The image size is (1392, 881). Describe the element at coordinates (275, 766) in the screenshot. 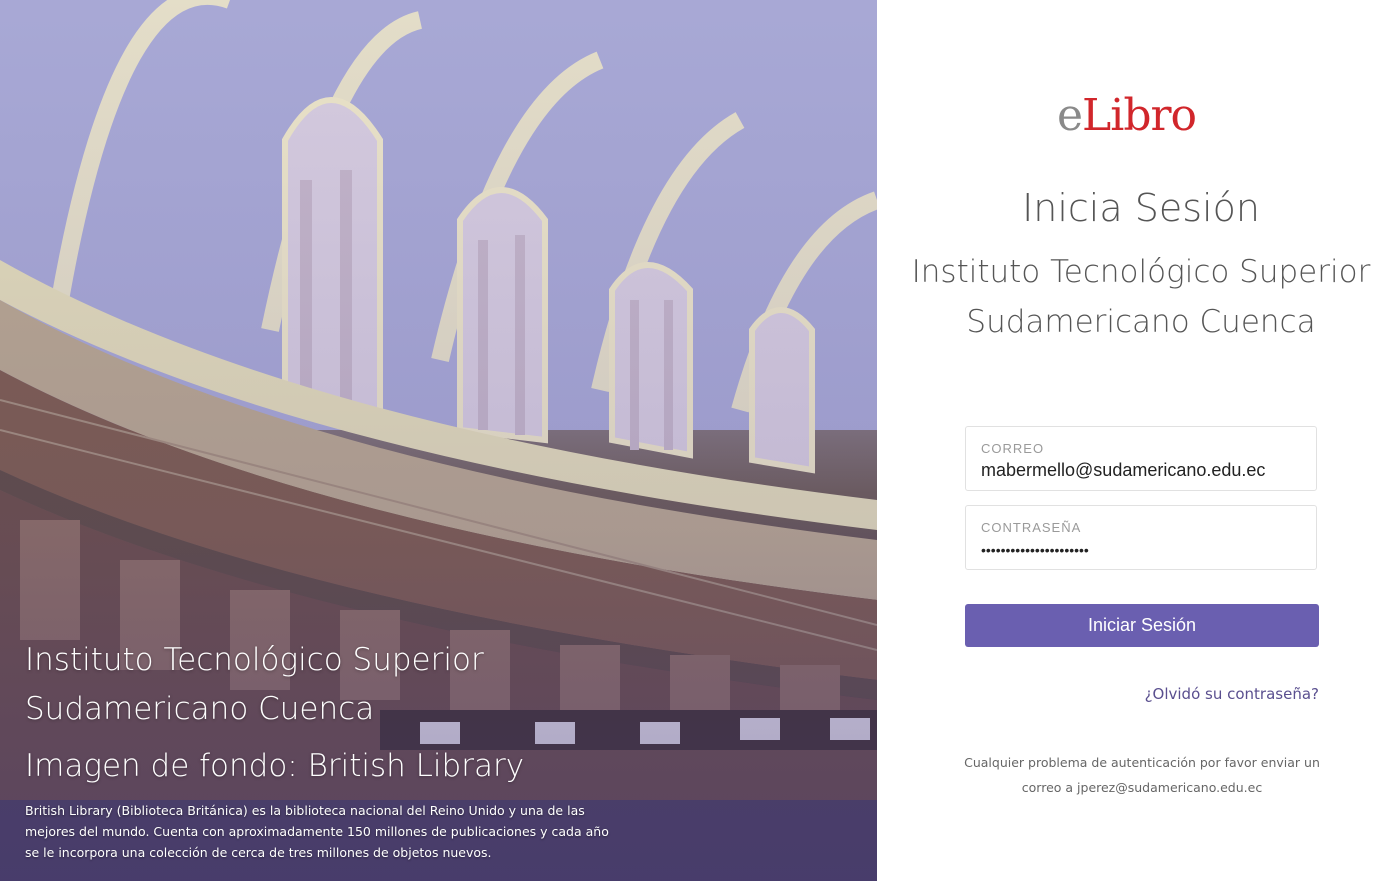

I see `hero-subtitle: Imagen de fondo: British Library` at that location.